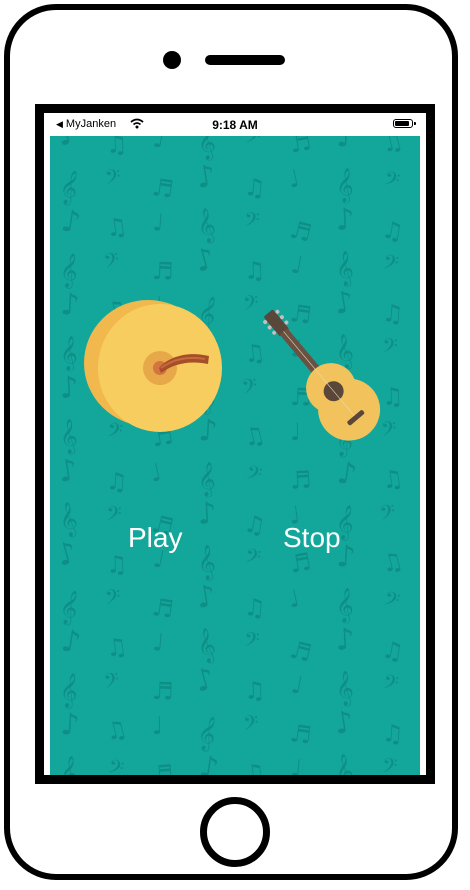 This screenshot has width=470, height=890. What do you see at coordinates (322, 375) in the screenshot?
I see `guitar-icon` at bounding box center [322, 375].